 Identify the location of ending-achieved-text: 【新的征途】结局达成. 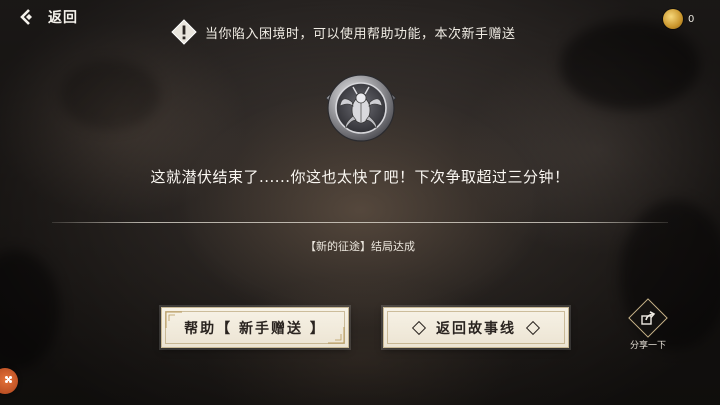
(360, 246).